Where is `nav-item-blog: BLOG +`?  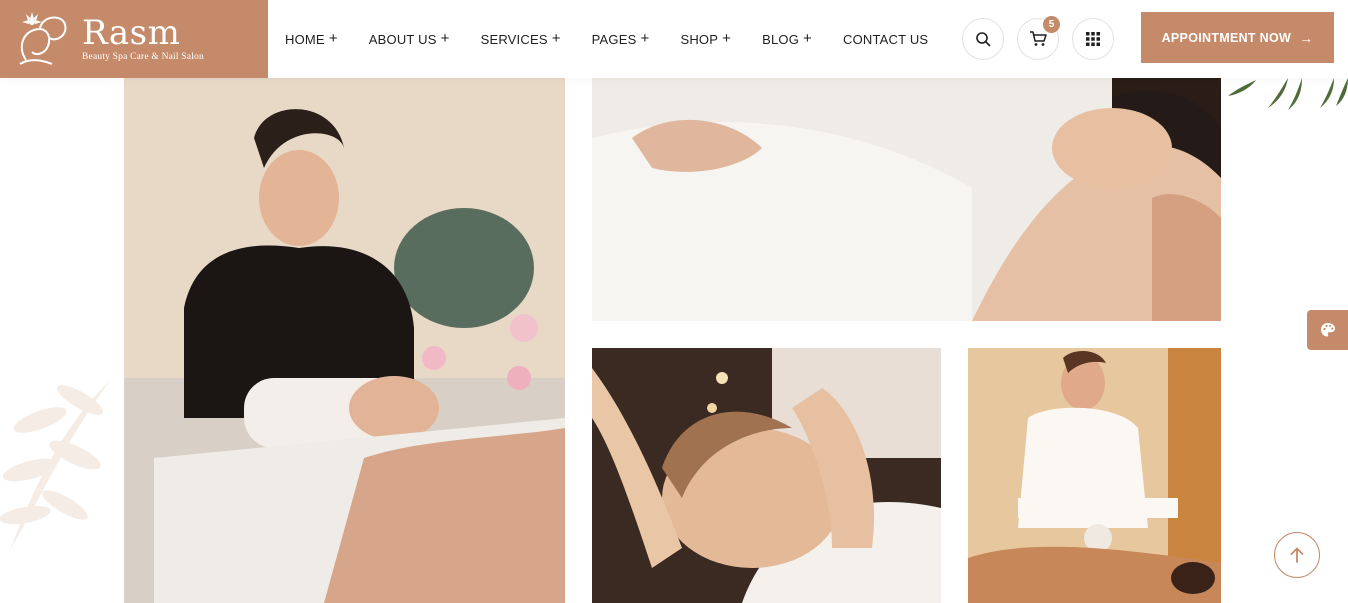
nav-item-blog: BLOG + is located at coordinates (787, 38).